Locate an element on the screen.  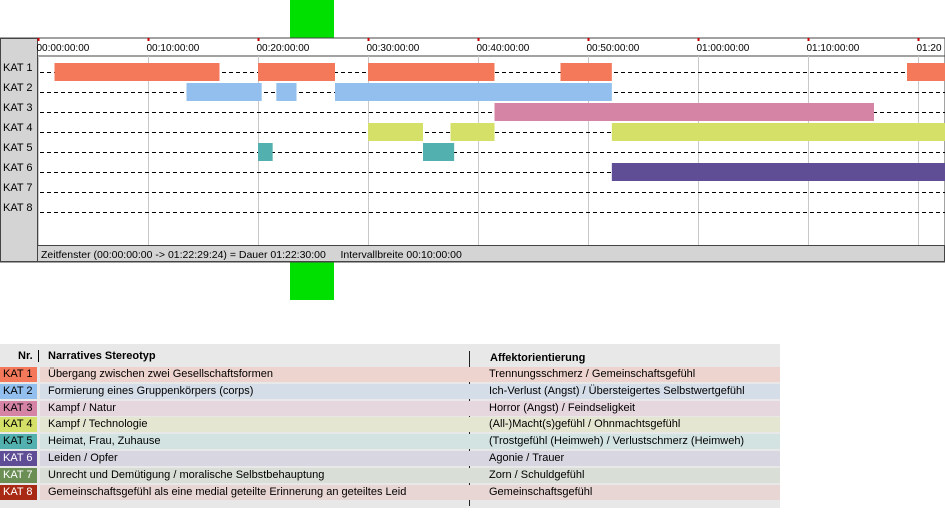
legend-color-cell: KAT 5 is located at coordinates (18, 442).